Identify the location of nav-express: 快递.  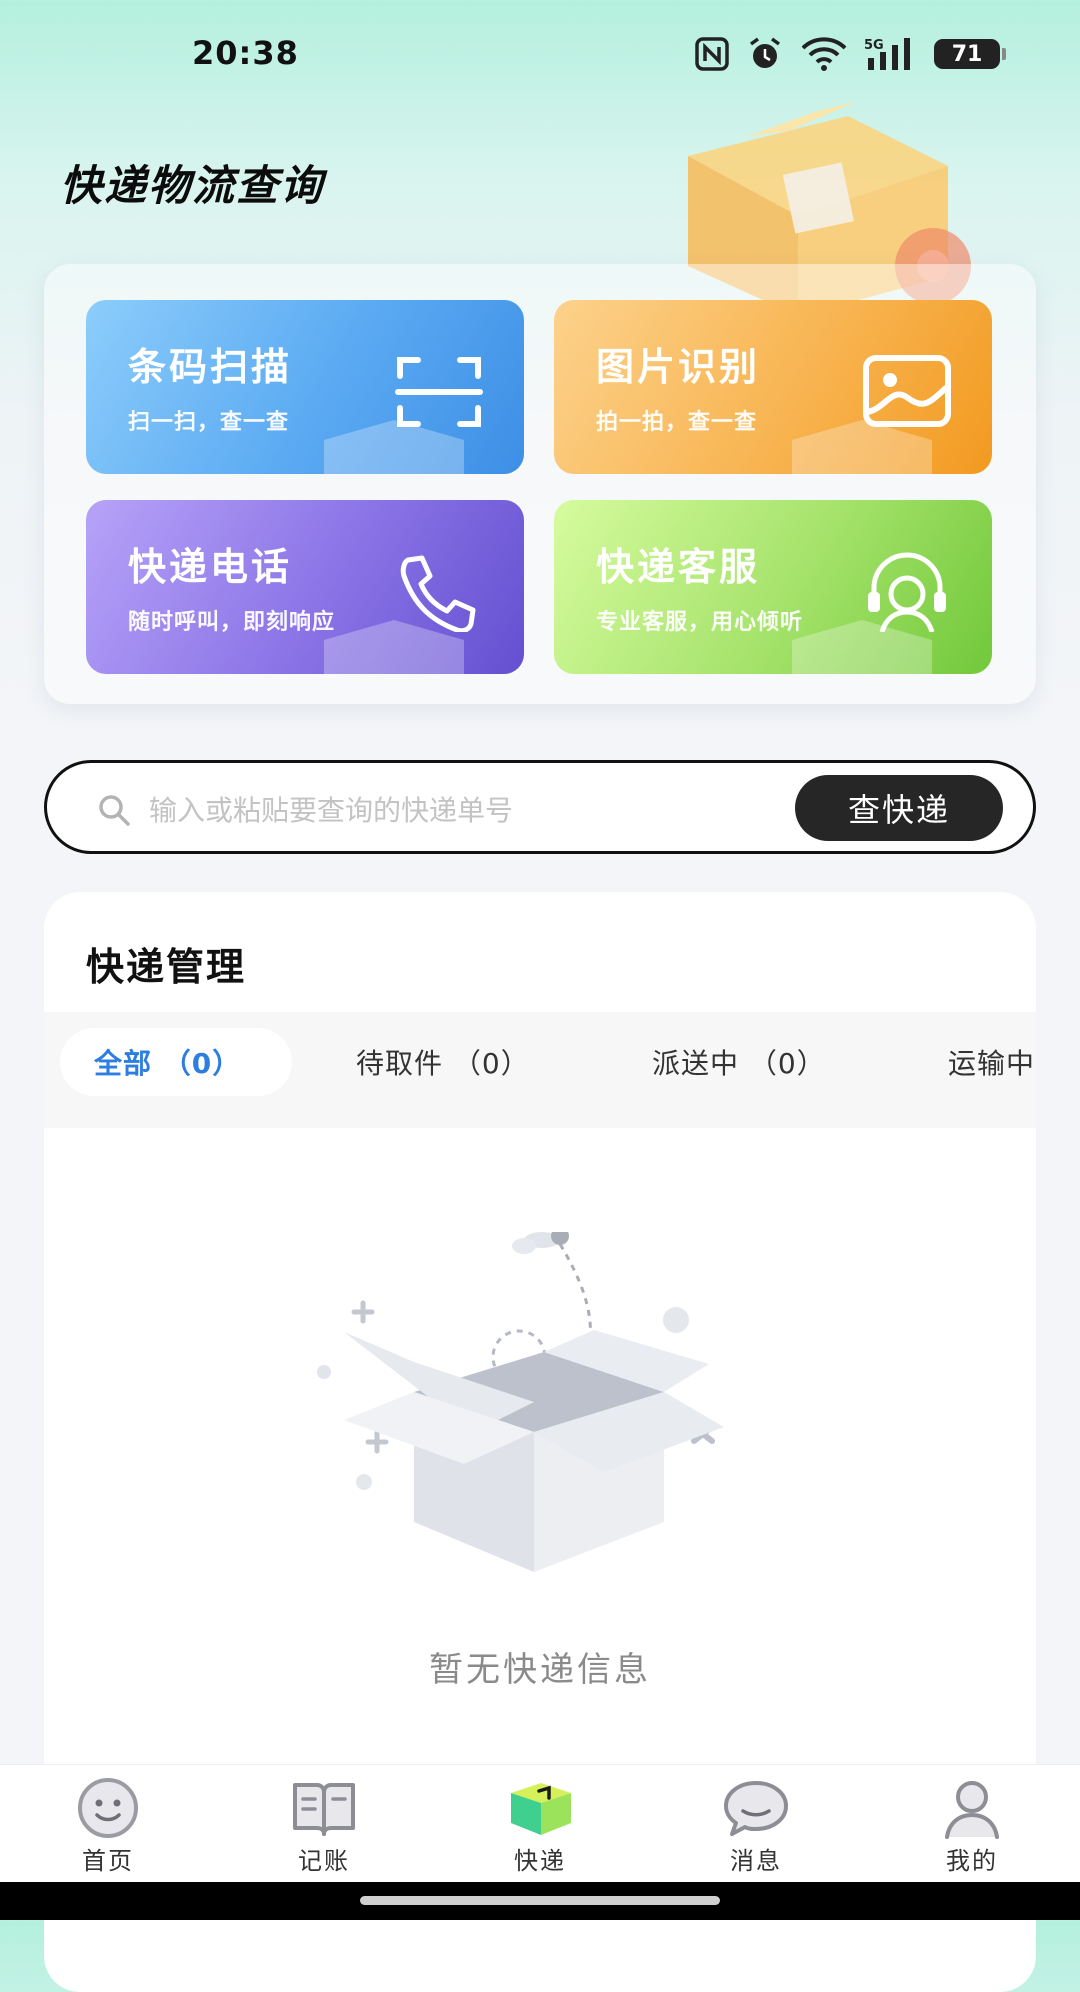
(540, 1829).